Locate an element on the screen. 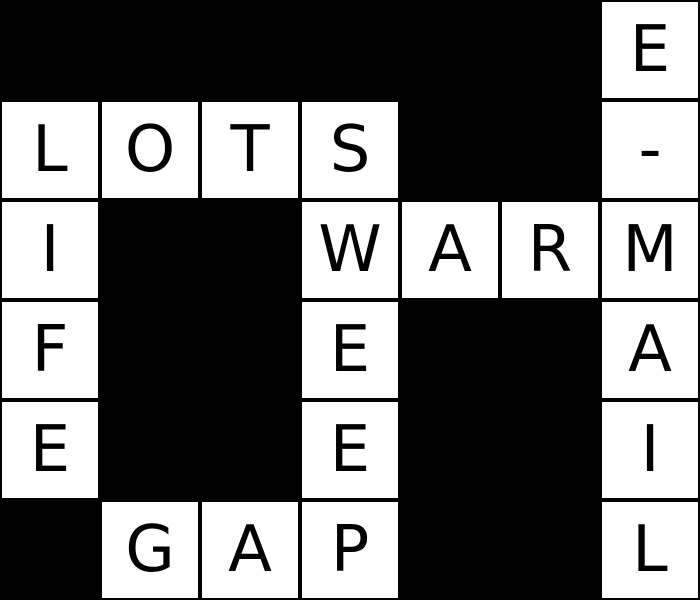 This screenshot has width=700, height=600. letter-cell: - is located at coordinates (650, 150).